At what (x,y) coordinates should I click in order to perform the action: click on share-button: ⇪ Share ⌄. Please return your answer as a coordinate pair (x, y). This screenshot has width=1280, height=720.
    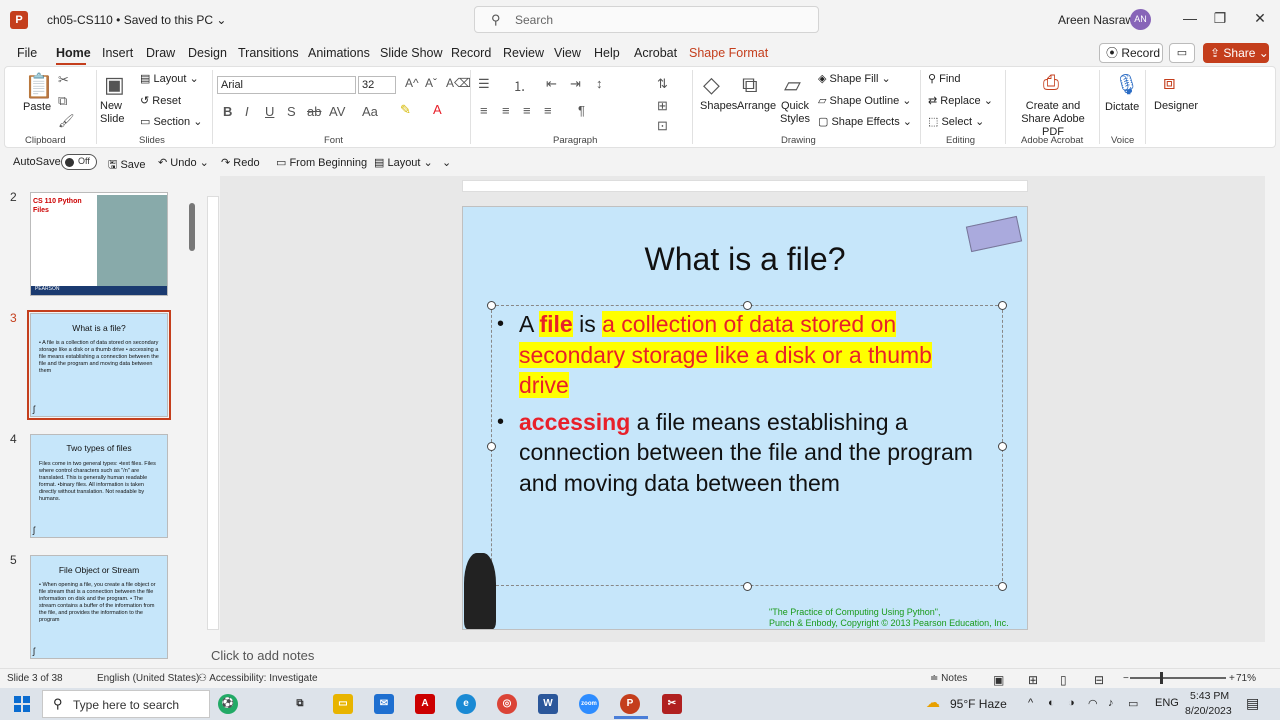
    Looking at the image, I should click on (1236, 53).